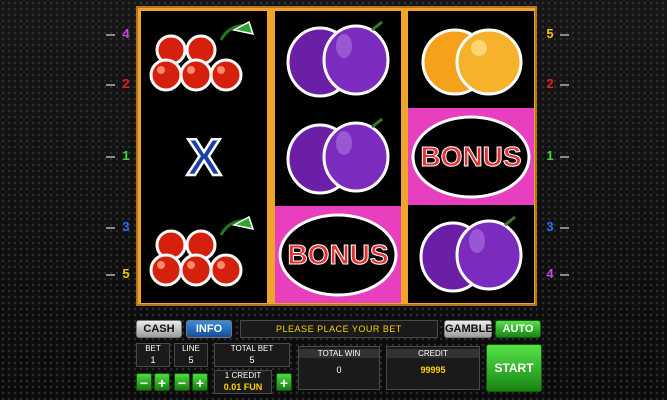  I want to click on total-win-box: TOTAL WIN 0, so click(339, 368).